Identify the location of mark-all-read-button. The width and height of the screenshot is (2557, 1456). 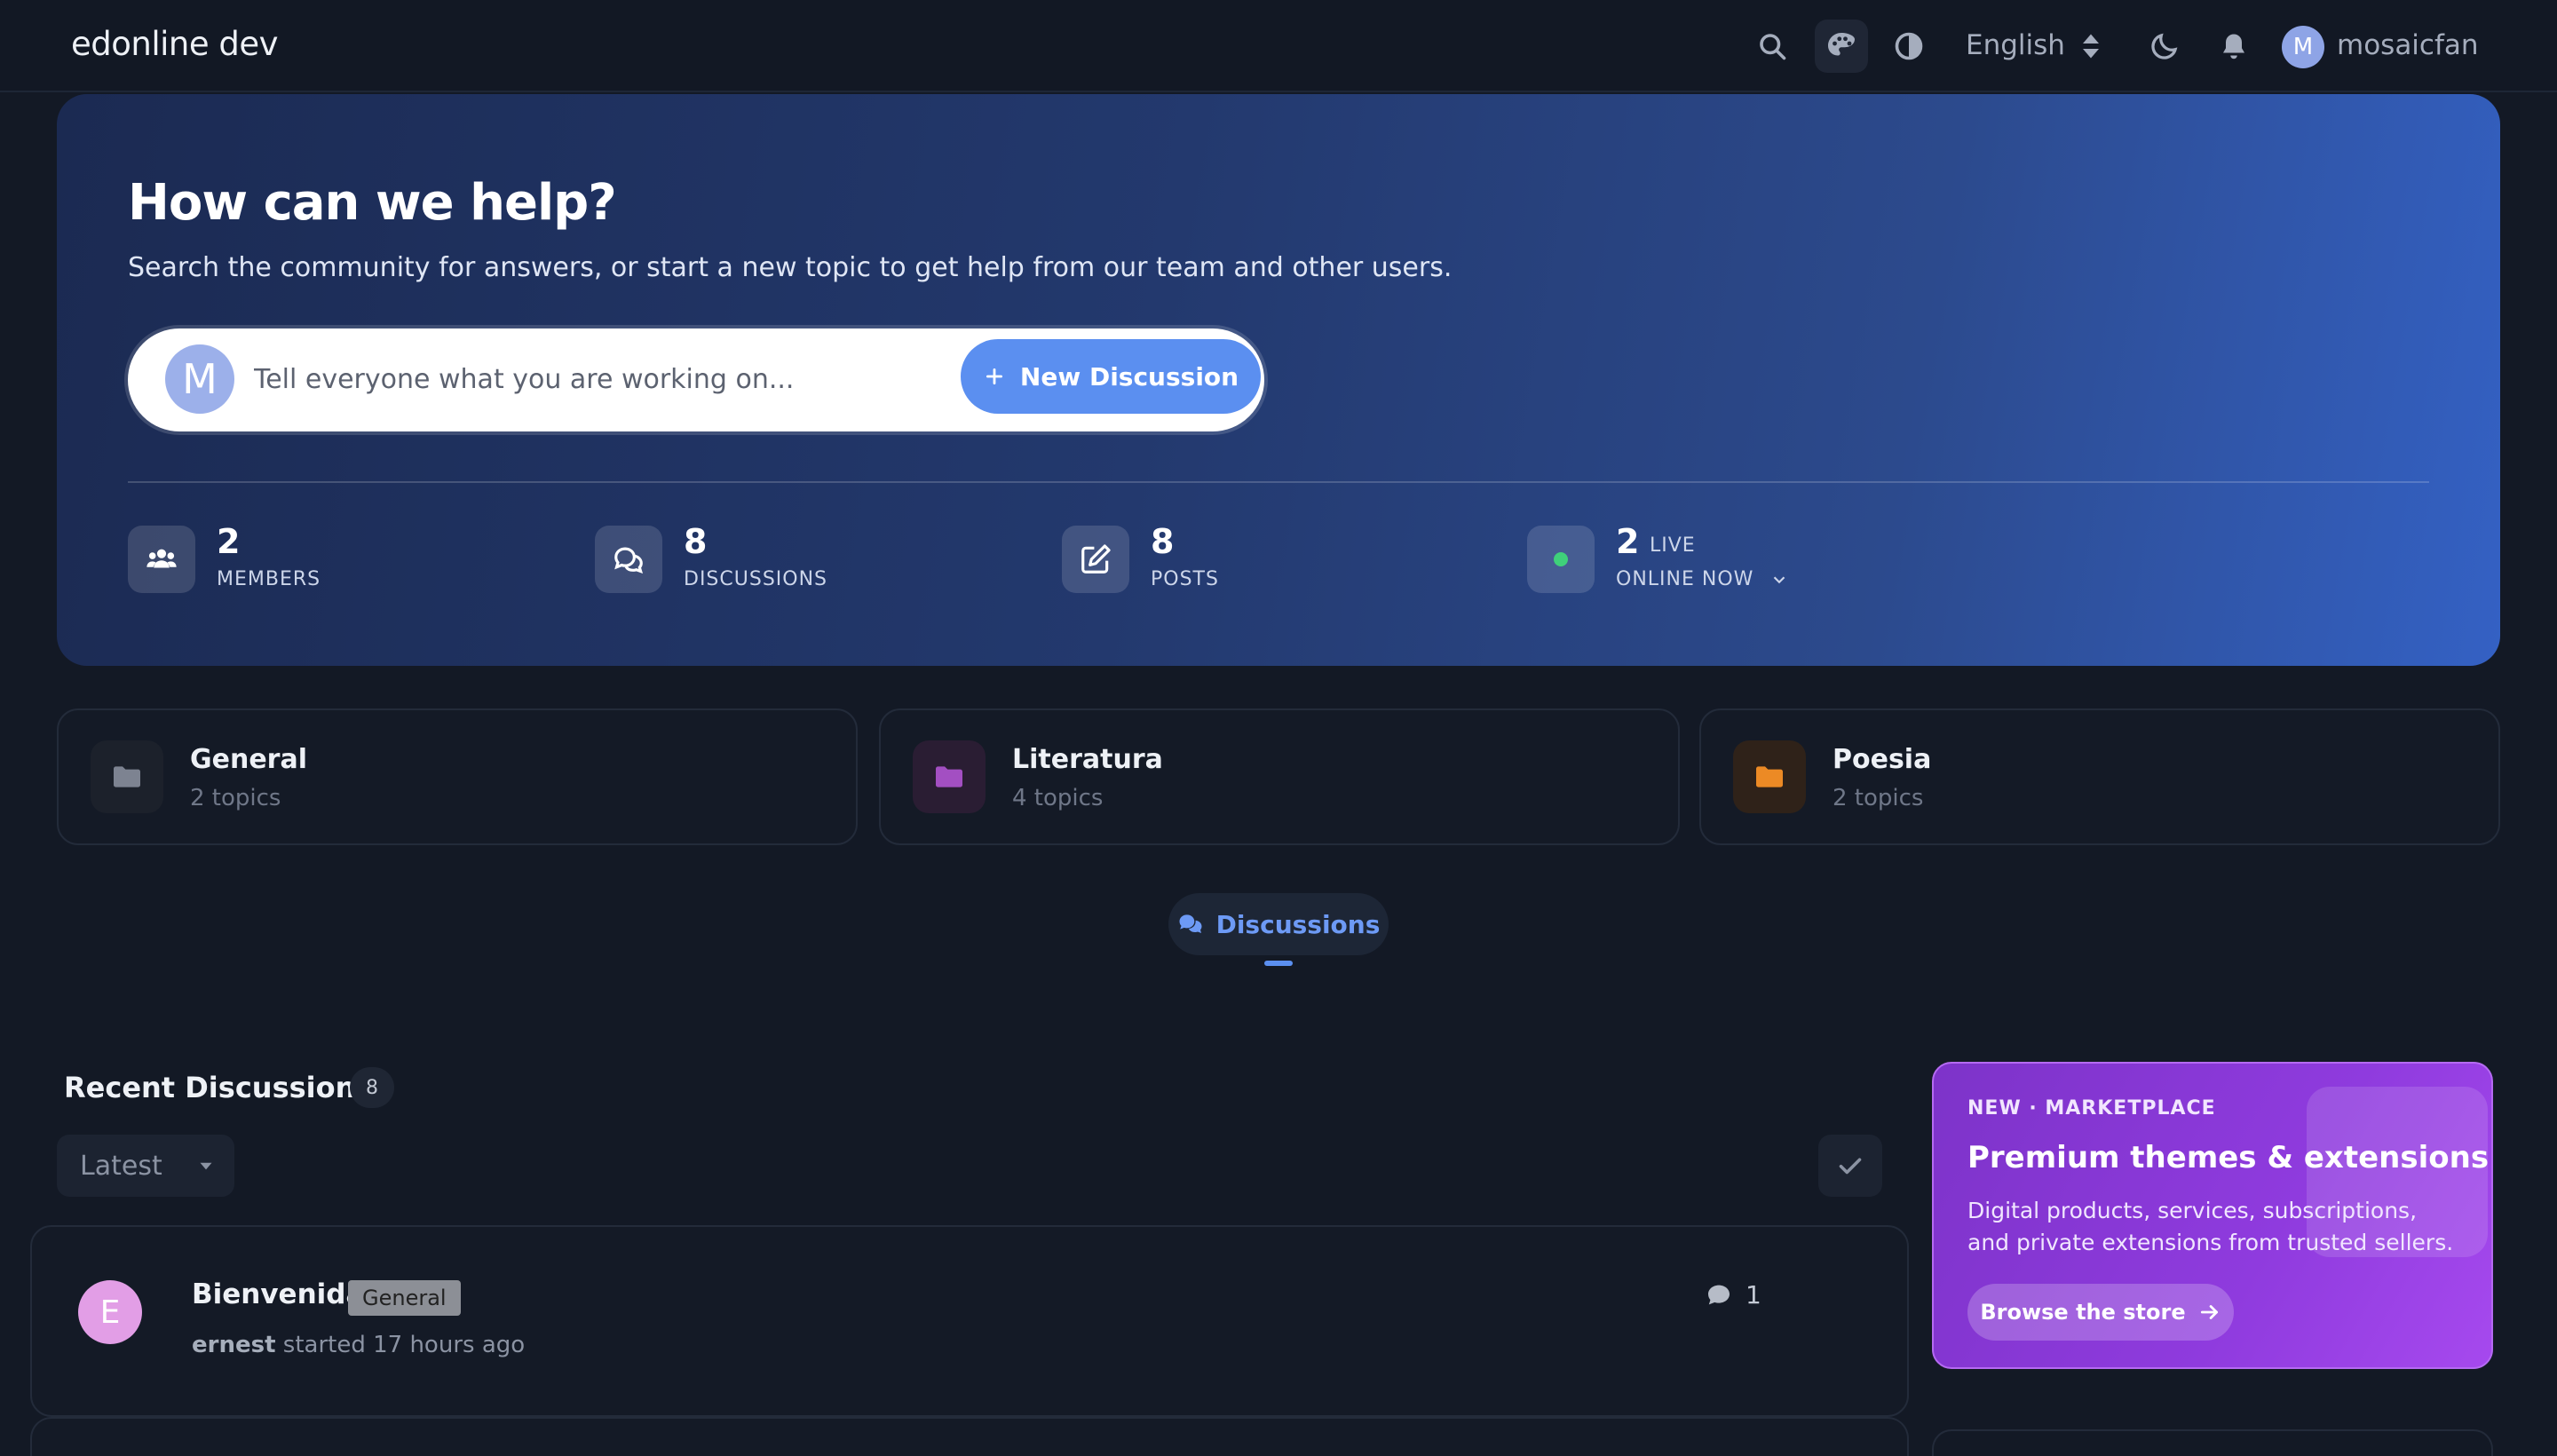
(1850, 1166).